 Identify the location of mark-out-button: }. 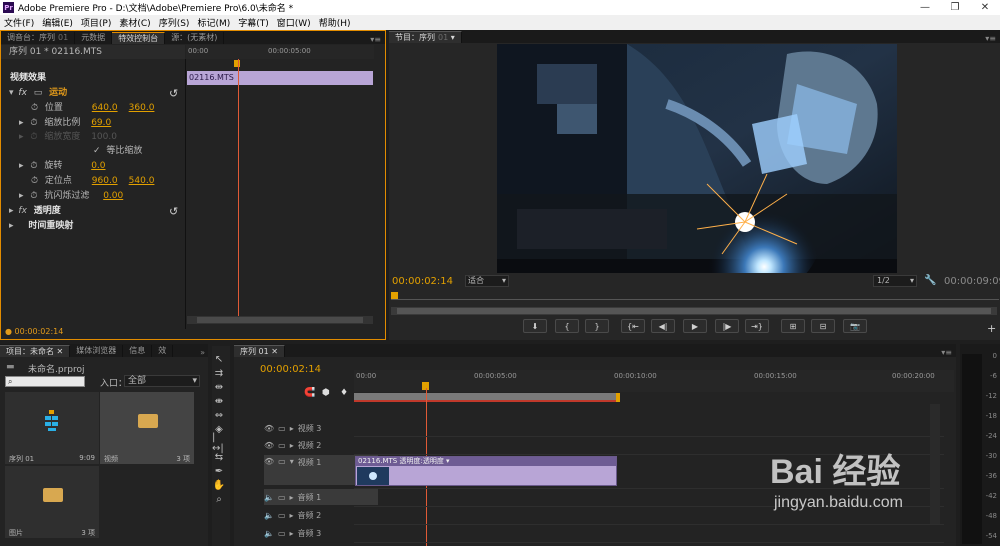
(597, 326).